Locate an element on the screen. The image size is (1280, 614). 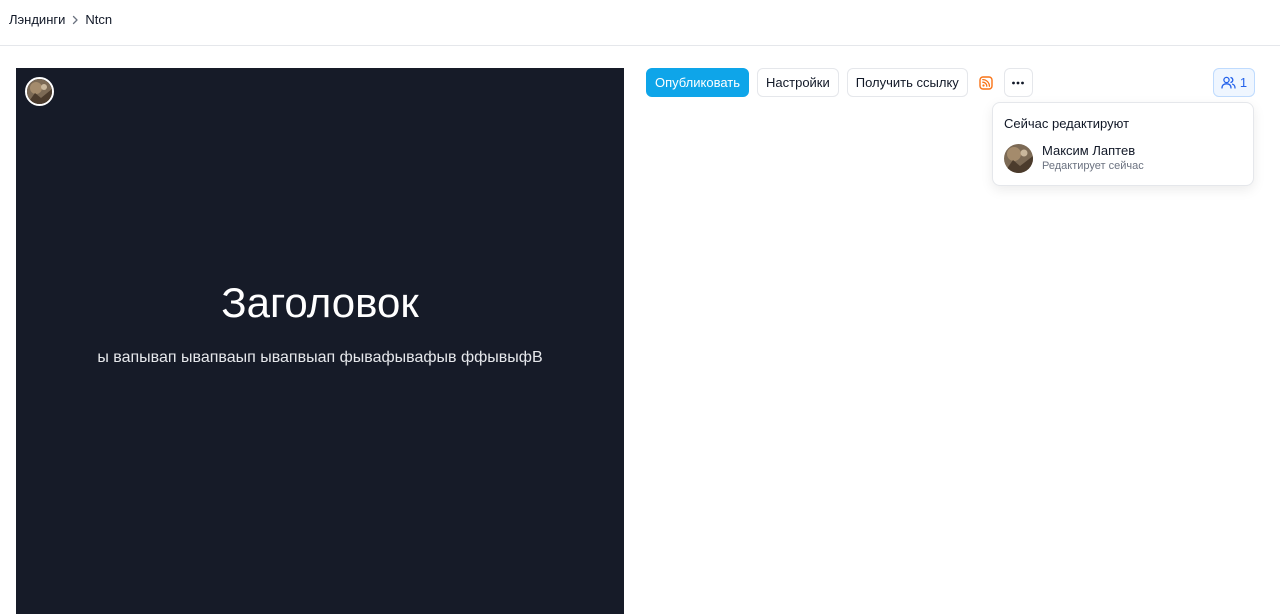
editor-info: Максим Лаптев Редактирует сейчас is located at coordinates (1093, 158).